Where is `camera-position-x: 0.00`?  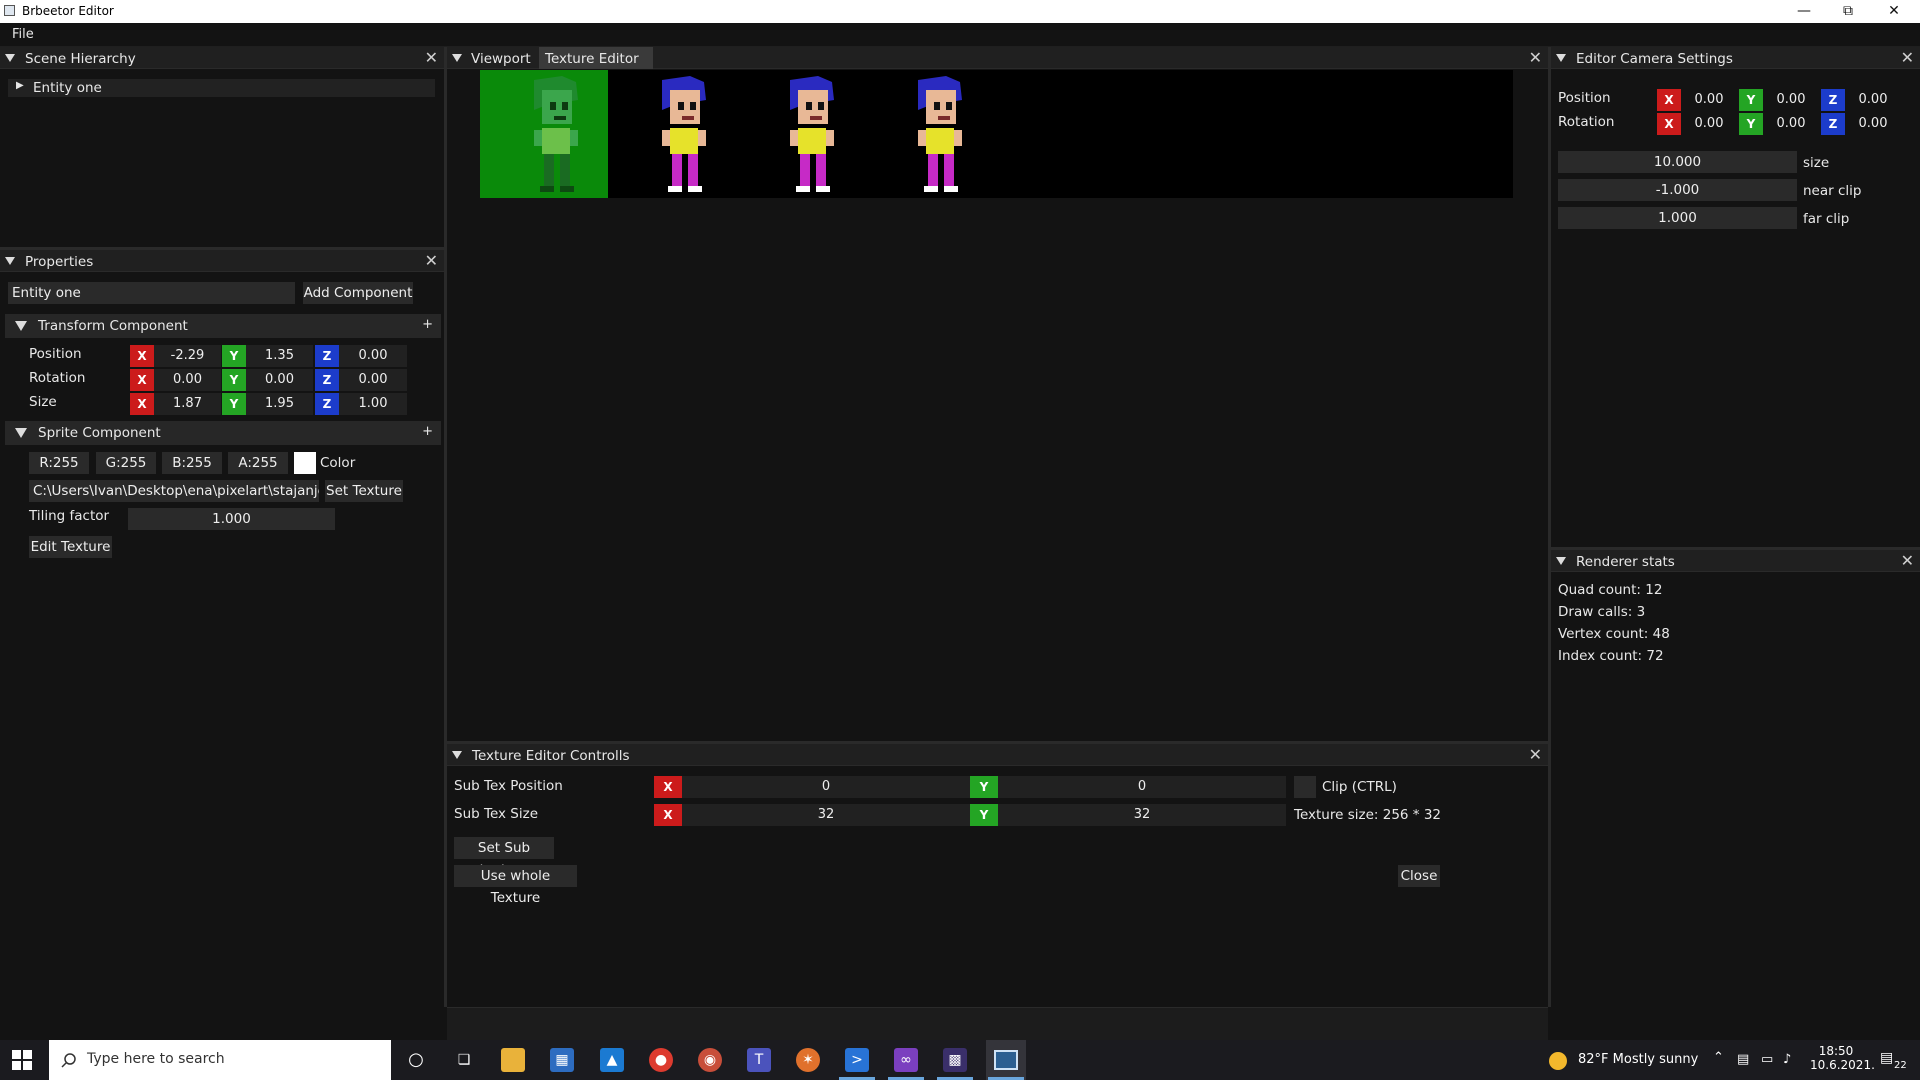 camera-position-x: 0.00 is located at coordinates (1709, 100).